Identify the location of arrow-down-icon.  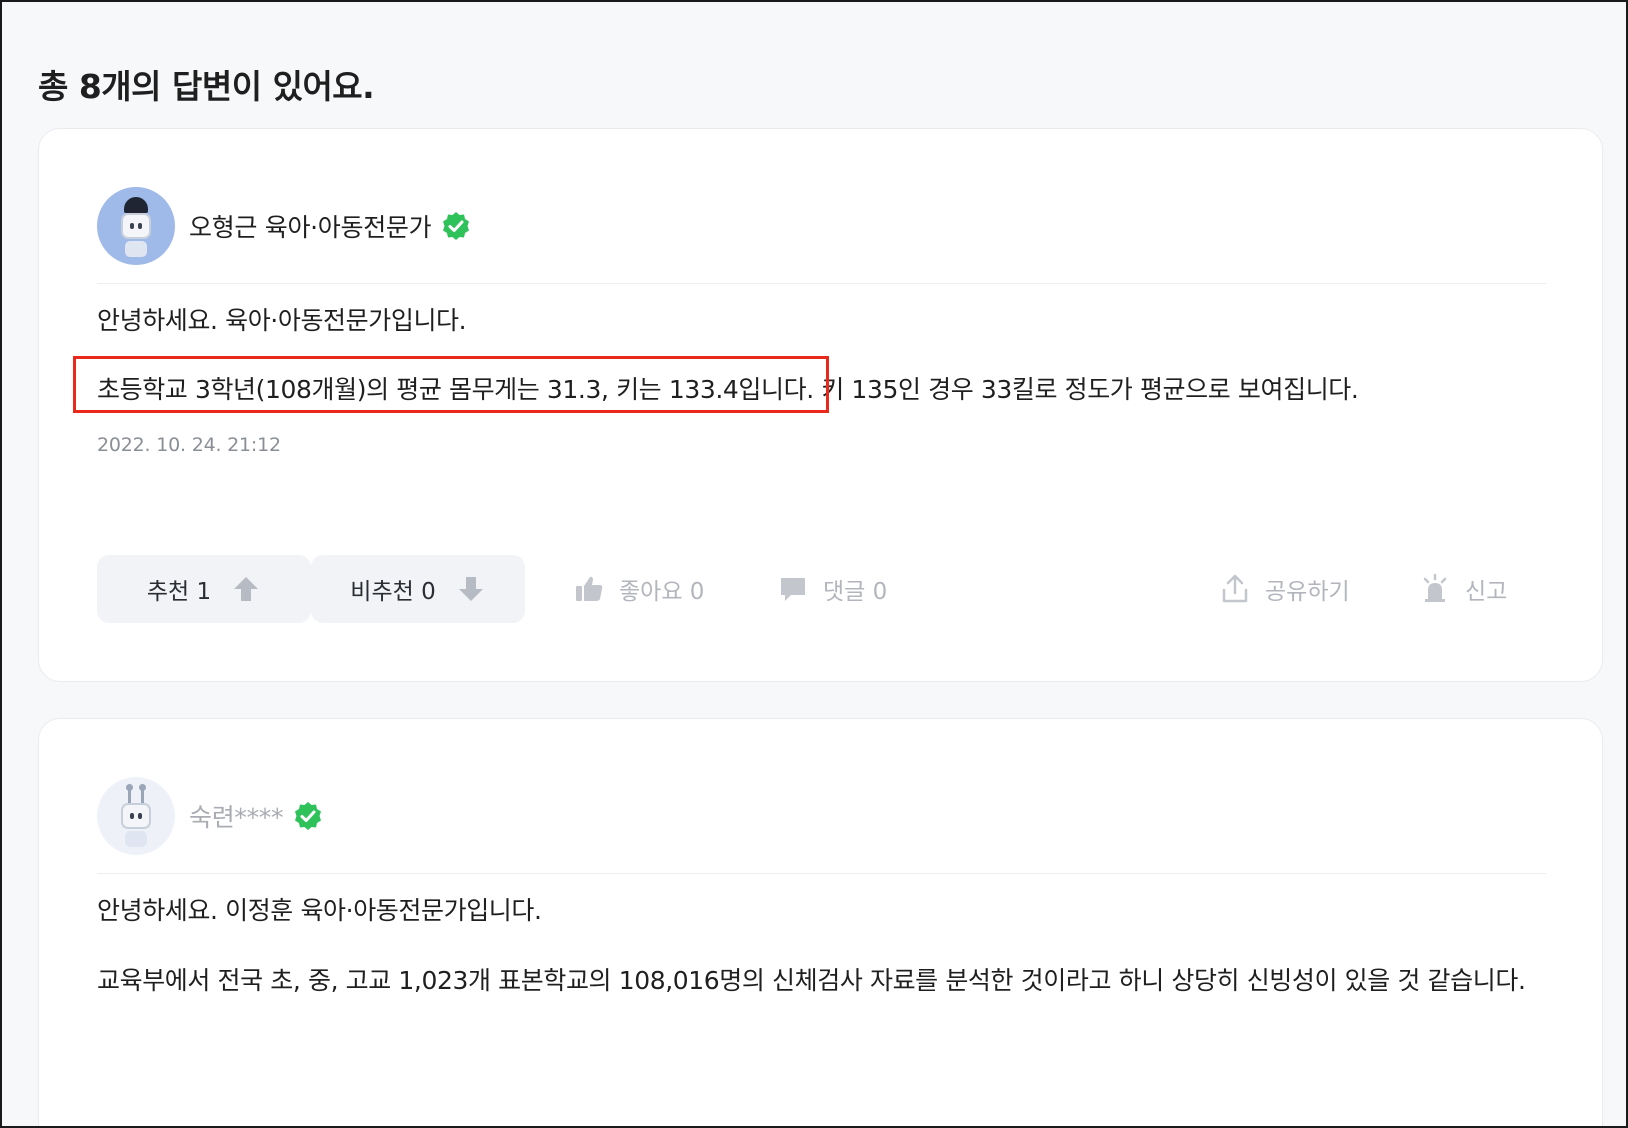
(470, 589).